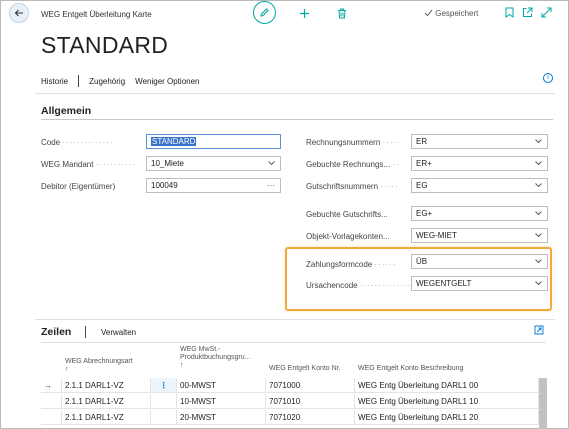  I want to click on delete-button, so click(342, 13).